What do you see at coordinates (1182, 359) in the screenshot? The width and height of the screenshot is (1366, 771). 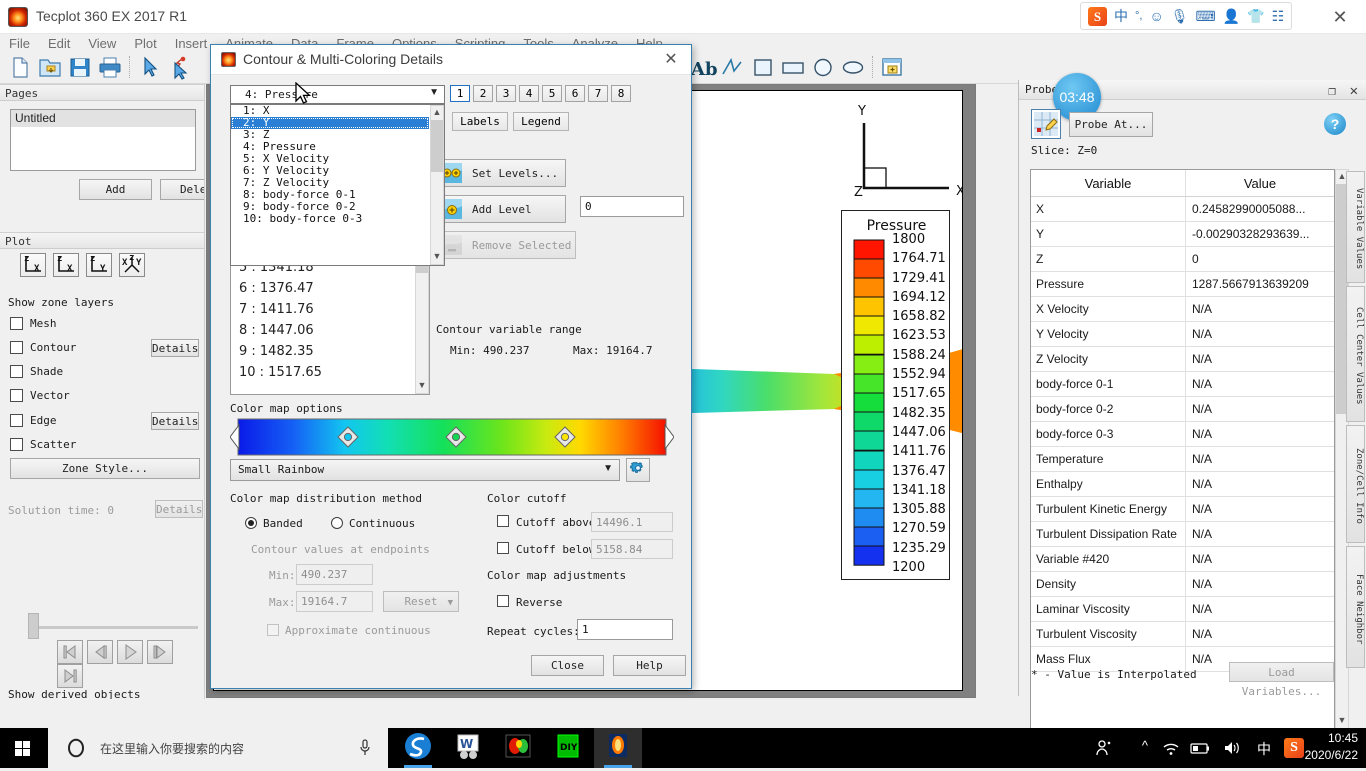 I see `table-row: Z Velocity N/A` at bounding box center [1182, 359].